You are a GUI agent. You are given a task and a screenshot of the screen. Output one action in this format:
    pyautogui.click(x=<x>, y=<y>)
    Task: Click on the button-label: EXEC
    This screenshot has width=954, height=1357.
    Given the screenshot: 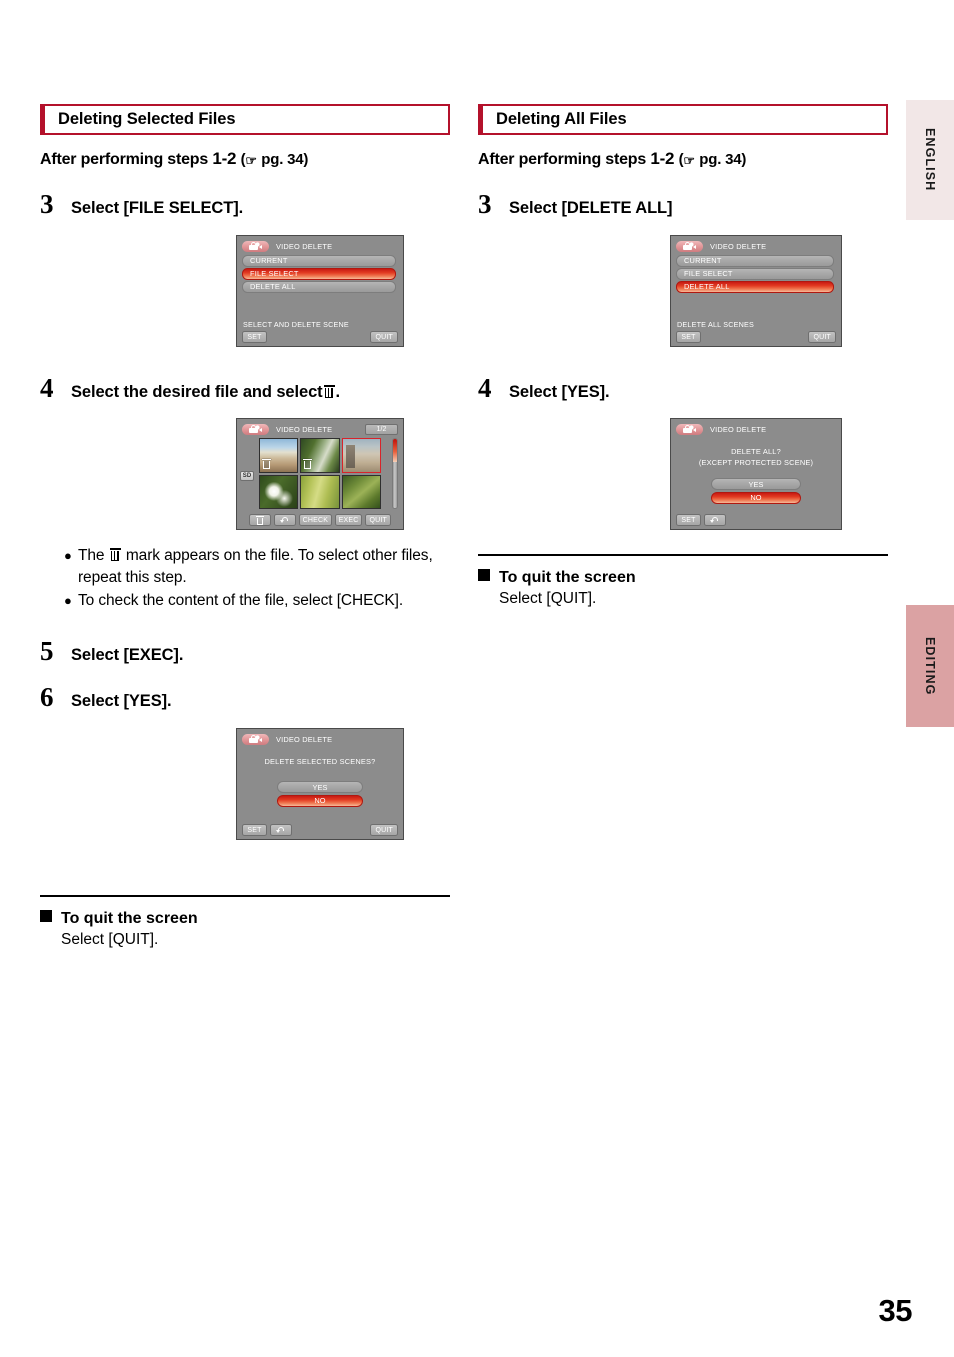 What is the action you would take?
    pyautogui.click(x=348, y=520)
    